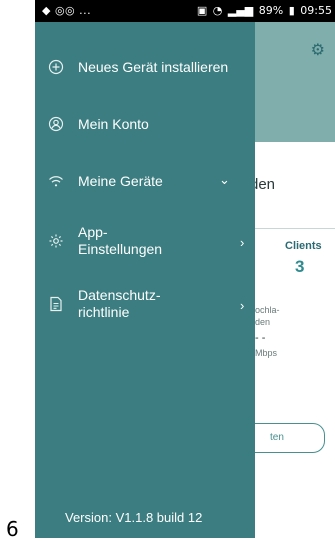 The height and width of the screenshot is (541, 335). Describe the element at coordinates (153, 67) in the screenshot. I see `menu-item-label: Neues Gerät installieren` at that location.